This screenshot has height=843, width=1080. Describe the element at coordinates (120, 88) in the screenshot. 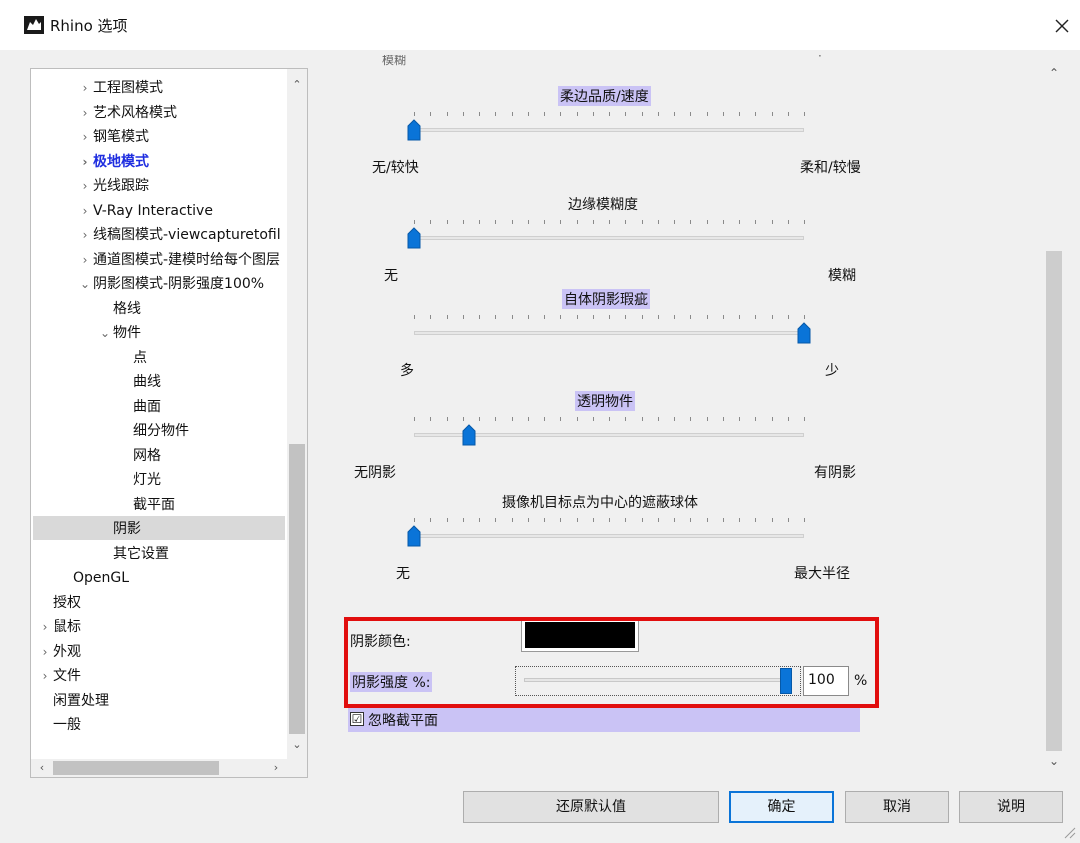

I see `tree-item: › 工程图模式` at that location.